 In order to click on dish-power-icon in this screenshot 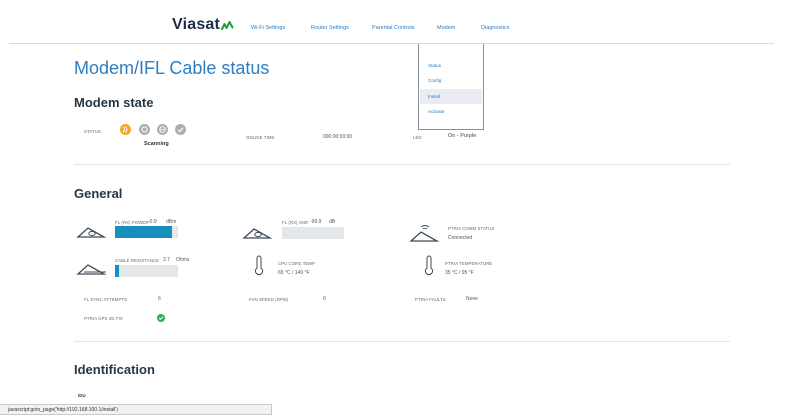, I will do `click(91, 232)`.